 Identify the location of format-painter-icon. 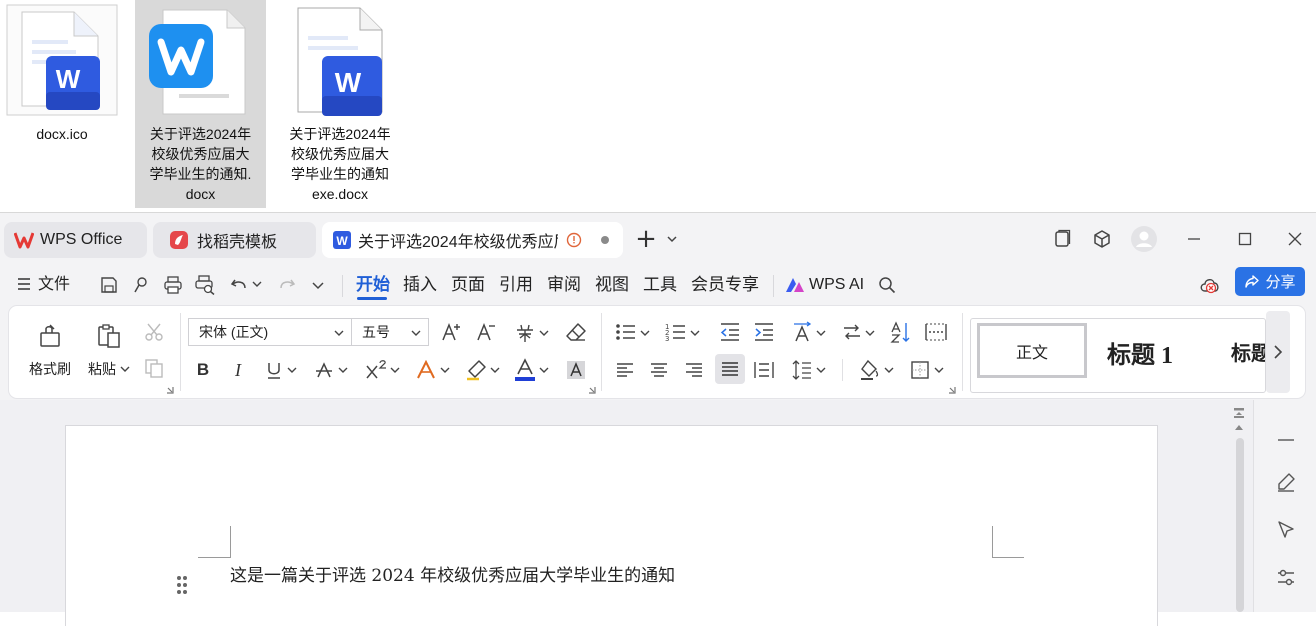
(51, 336).